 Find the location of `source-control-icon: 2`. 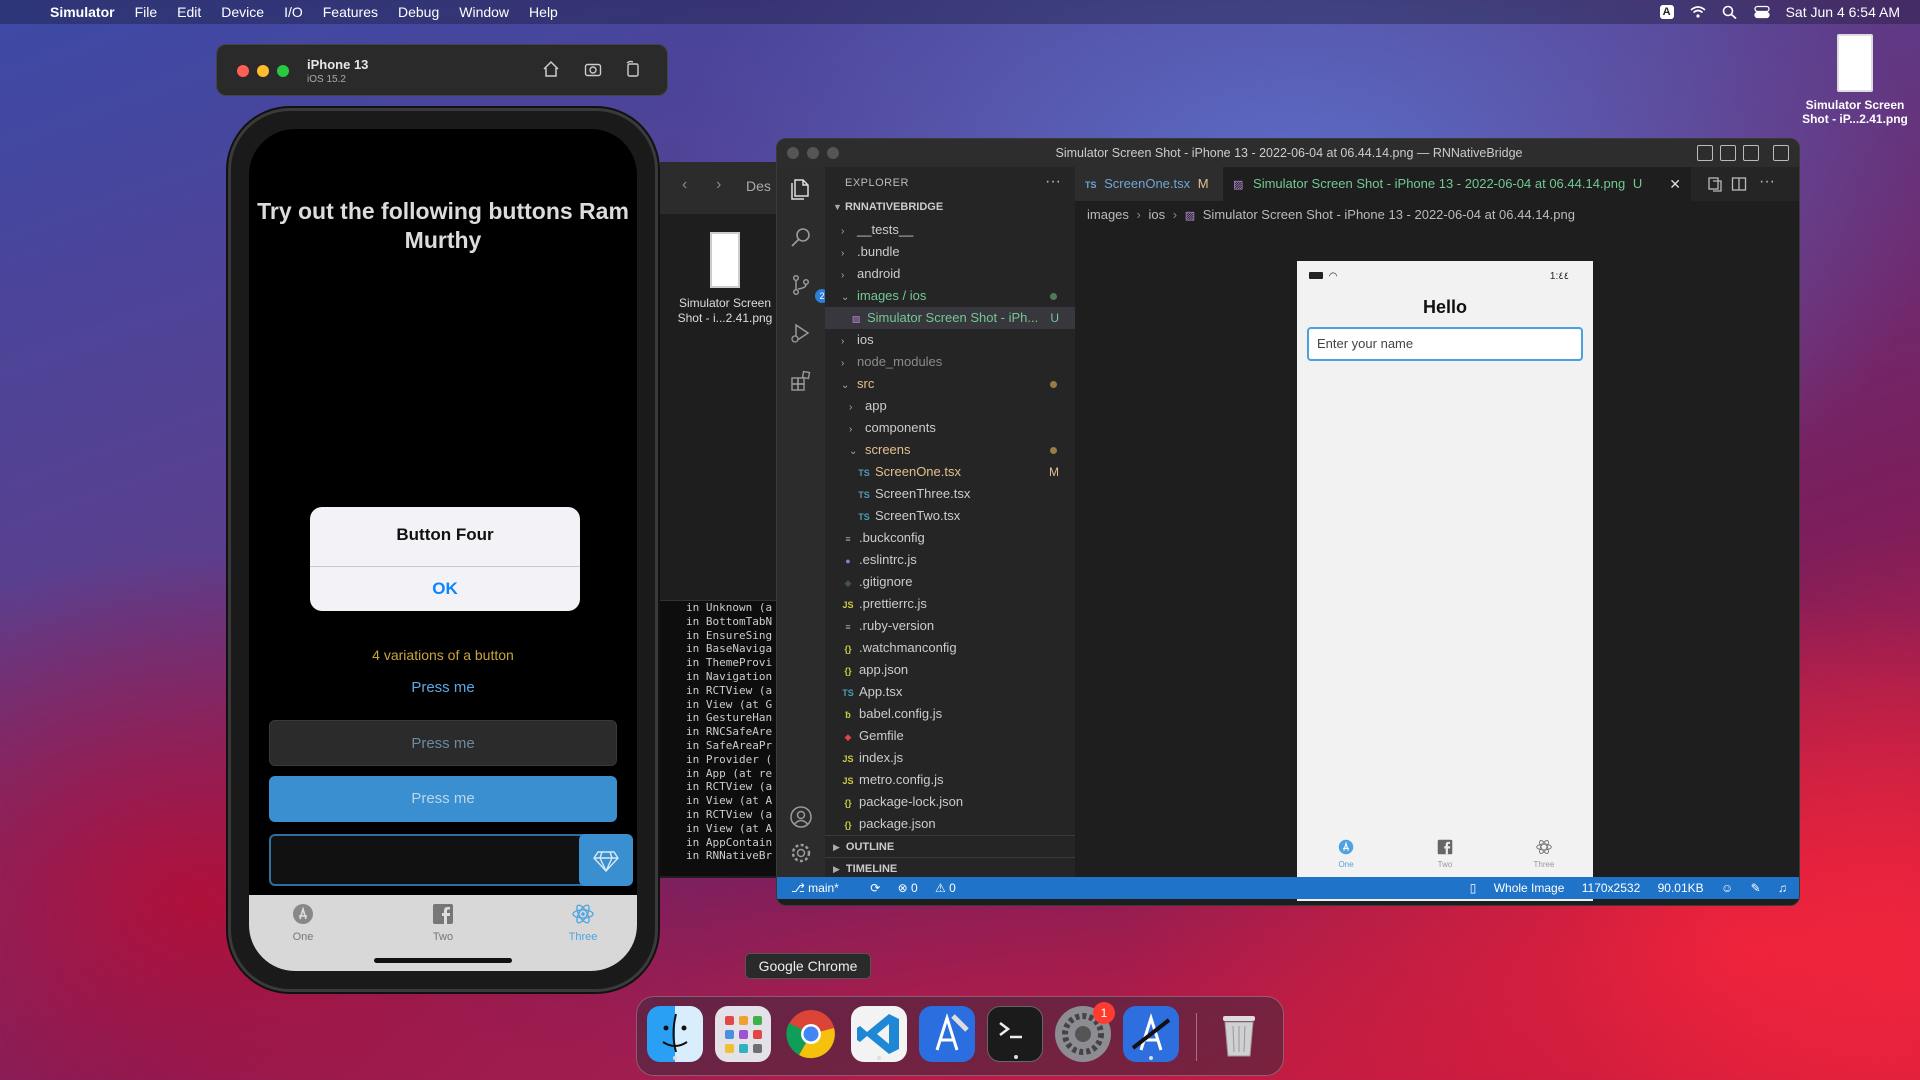

source-control-icon: 2 is located at coordinates (809, 288).